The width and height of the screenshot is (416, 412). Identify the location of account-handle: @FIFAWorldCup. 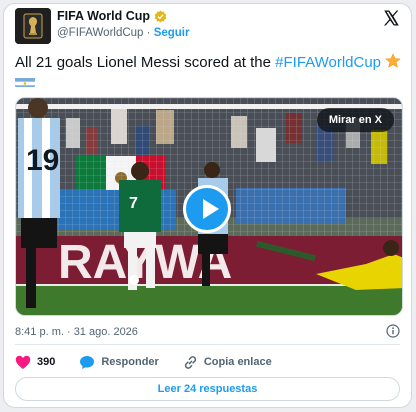
(100, 33).